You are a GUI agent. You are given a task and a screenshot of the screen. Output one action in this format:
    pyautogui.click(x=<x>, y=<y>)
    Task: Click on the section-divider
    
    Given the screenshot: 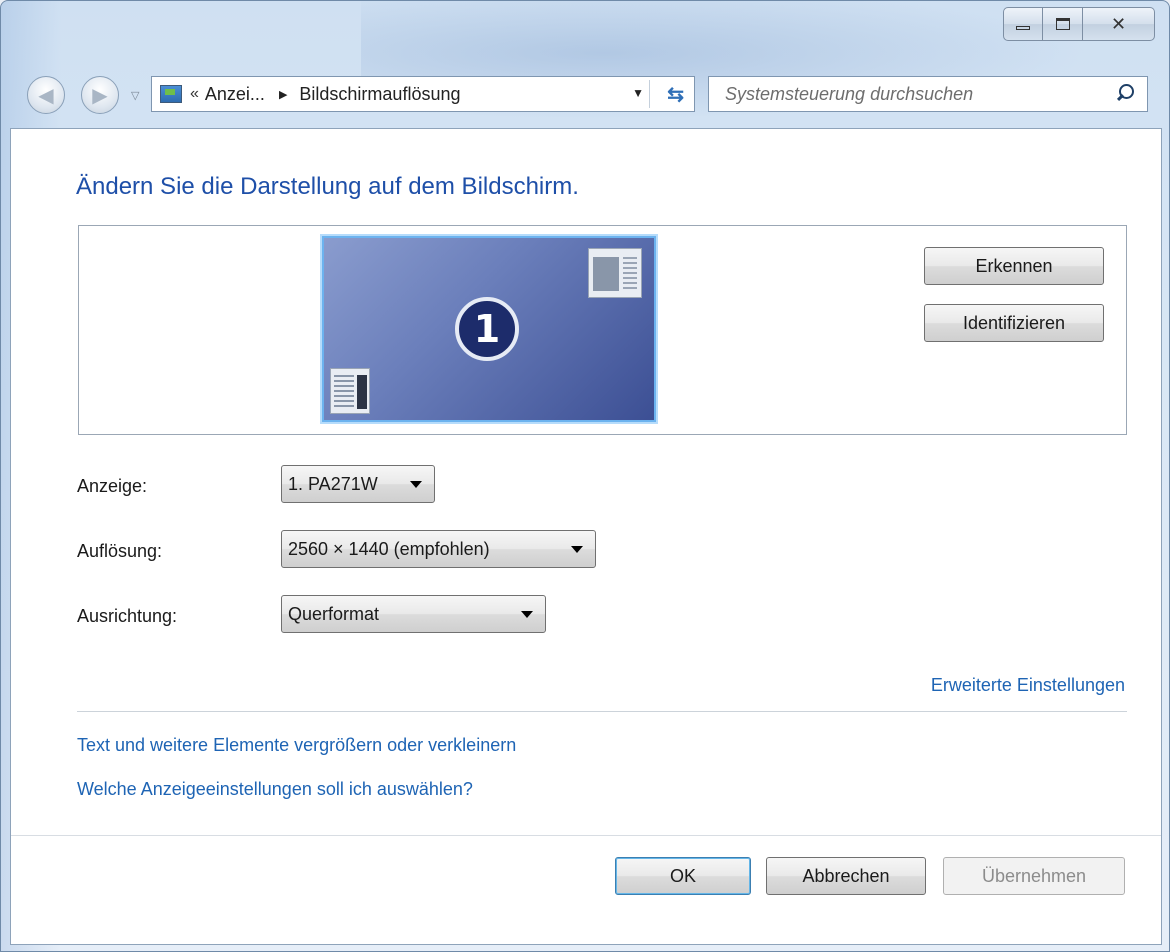 What is the action you would take?
    pyautogui.click(x=602, y=711)
    